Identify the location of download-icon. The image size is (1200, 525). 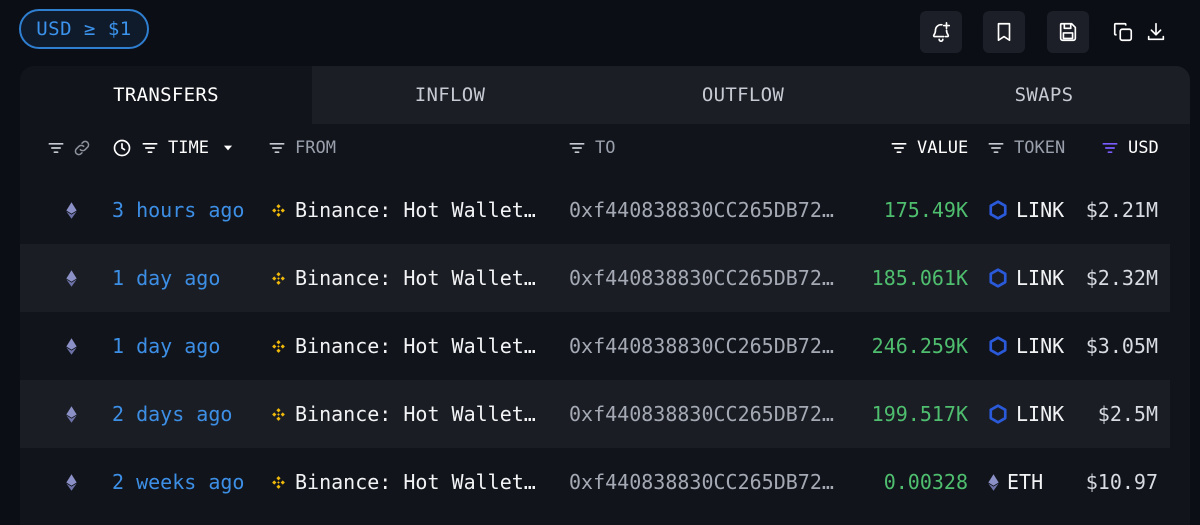
(1156, 31).